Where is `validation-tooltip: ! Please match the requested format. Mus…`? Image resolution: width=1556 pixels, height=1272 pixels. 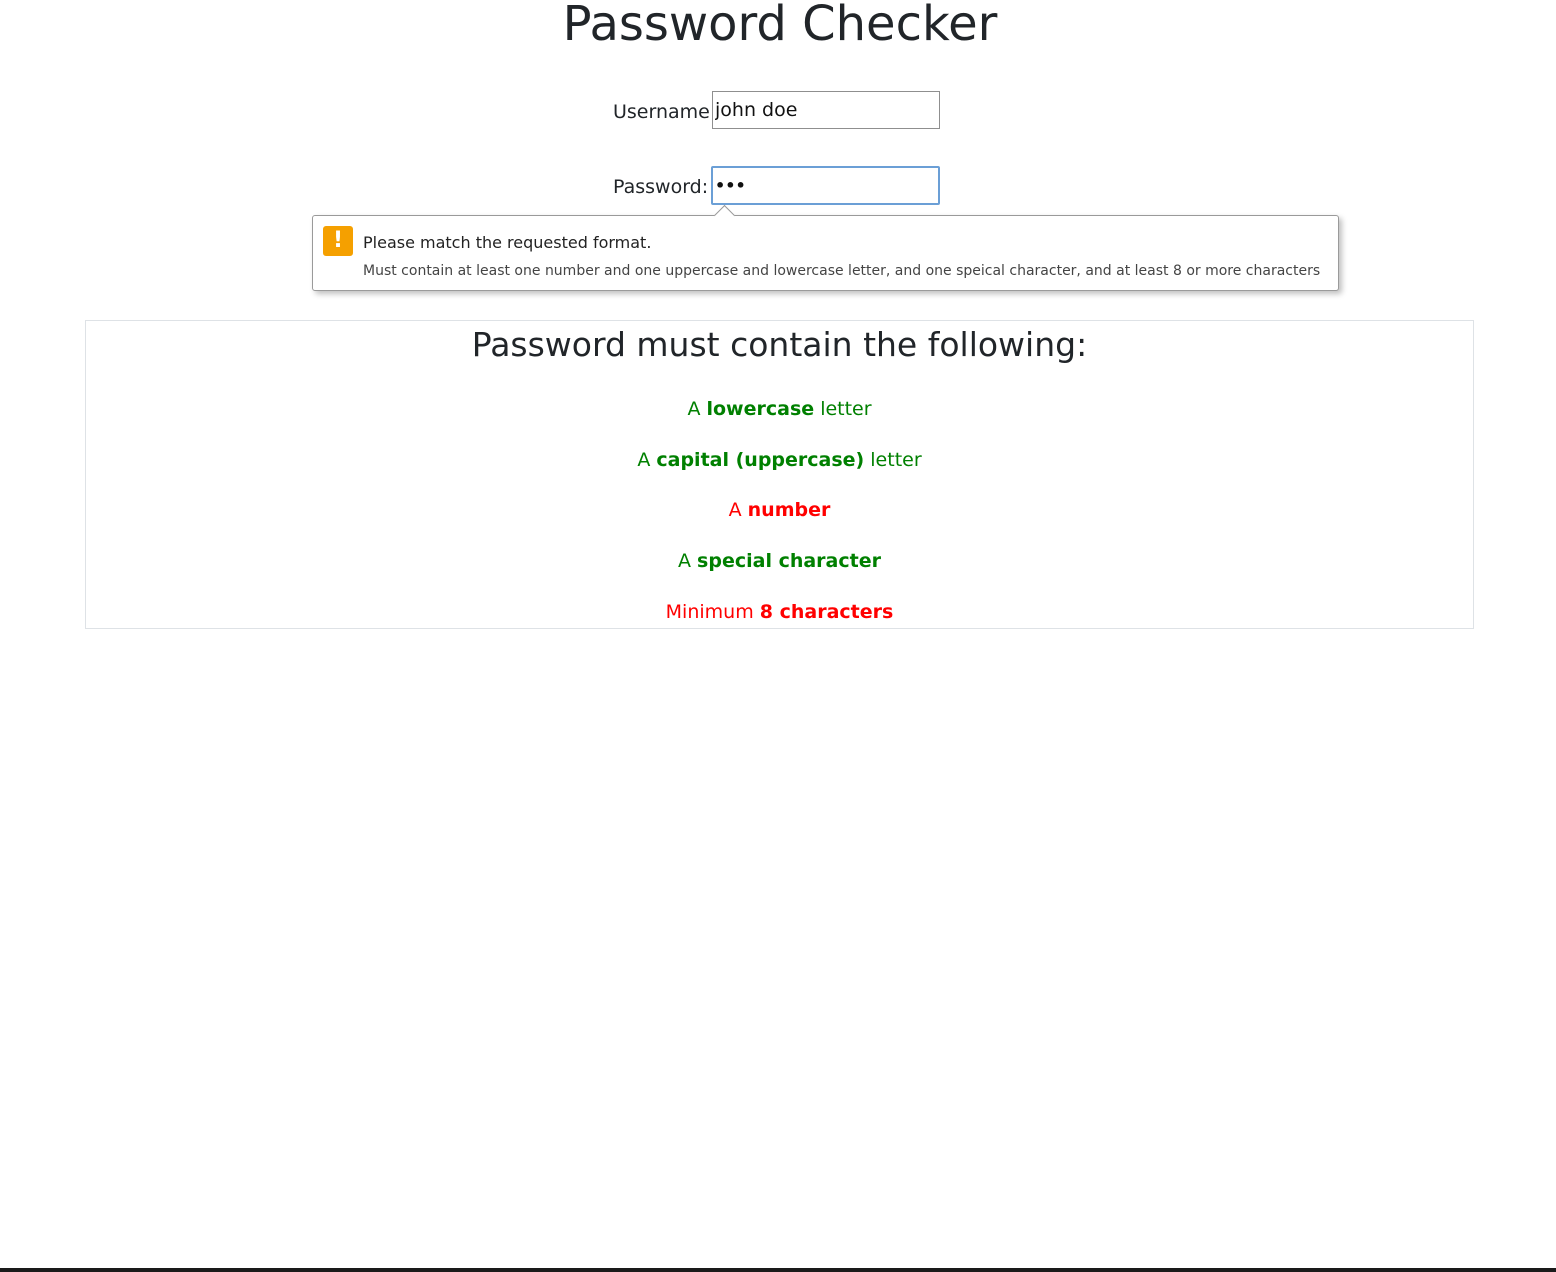 validation-tooltip: ! Please match the requested format. Mus… is located at coordinates (825, 247).